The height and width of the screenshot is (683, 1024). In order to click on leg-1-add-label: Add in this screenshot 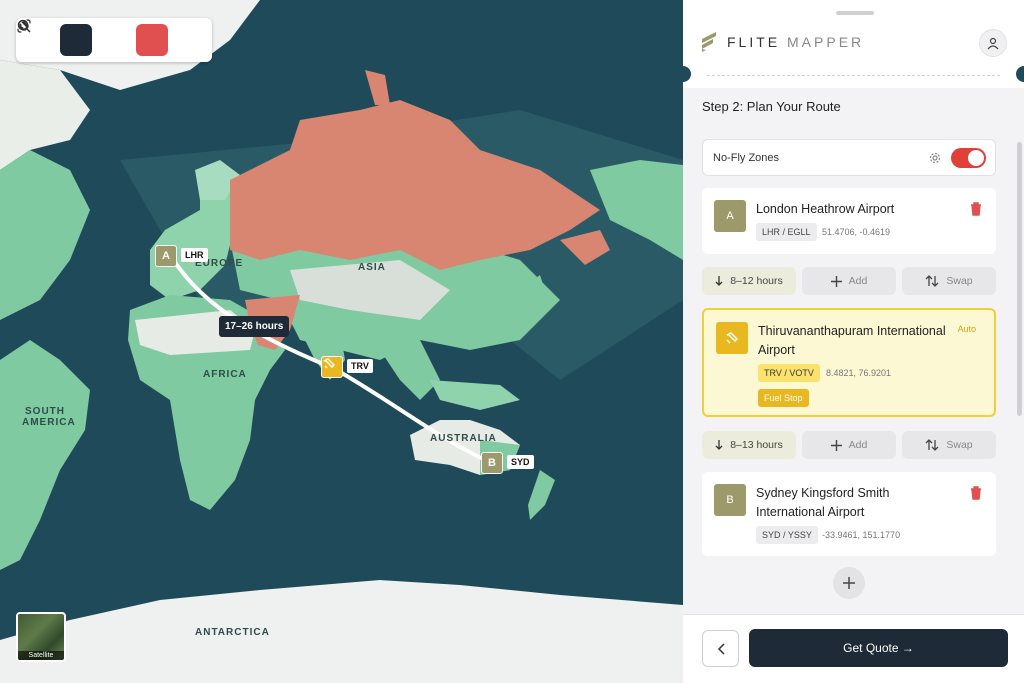, I will do `click(858, 281)`.